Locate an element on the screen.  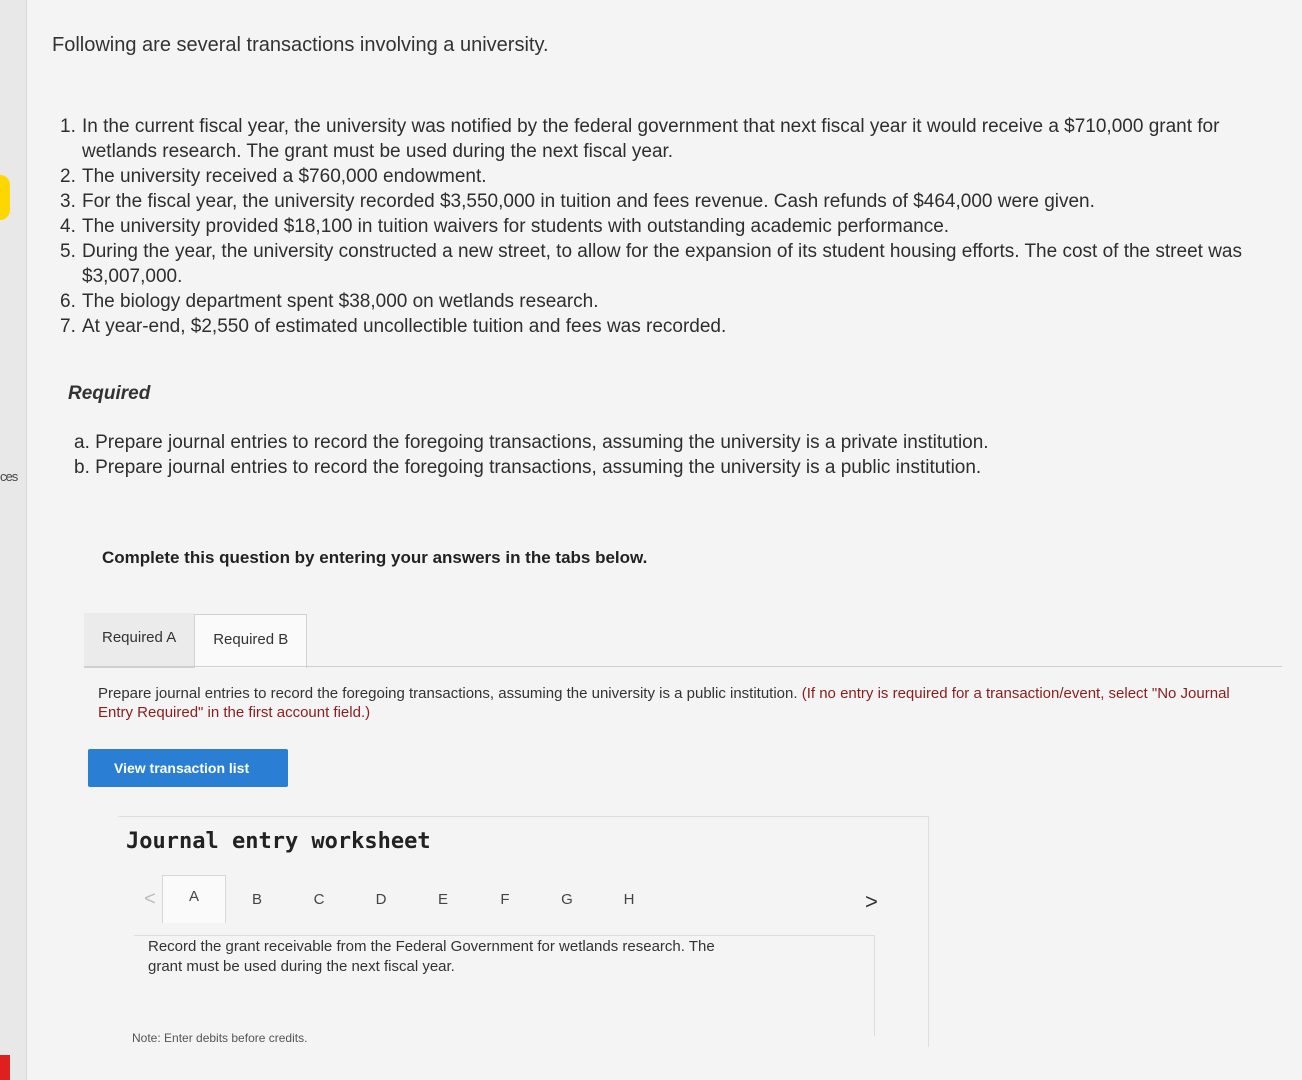
worksheet-tab-c: C is located at coordinates (319, 899).